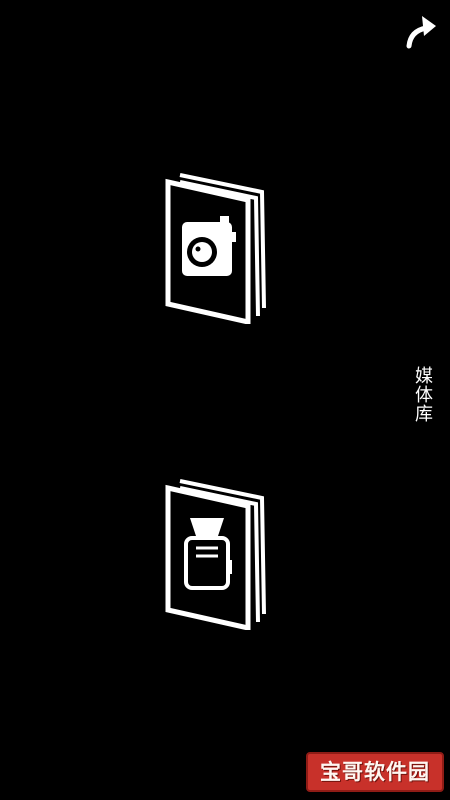 The height and width of the screenshot is (800, 450). I want to click on watermark-logo: 宝哥软件园, so click(375, 772).